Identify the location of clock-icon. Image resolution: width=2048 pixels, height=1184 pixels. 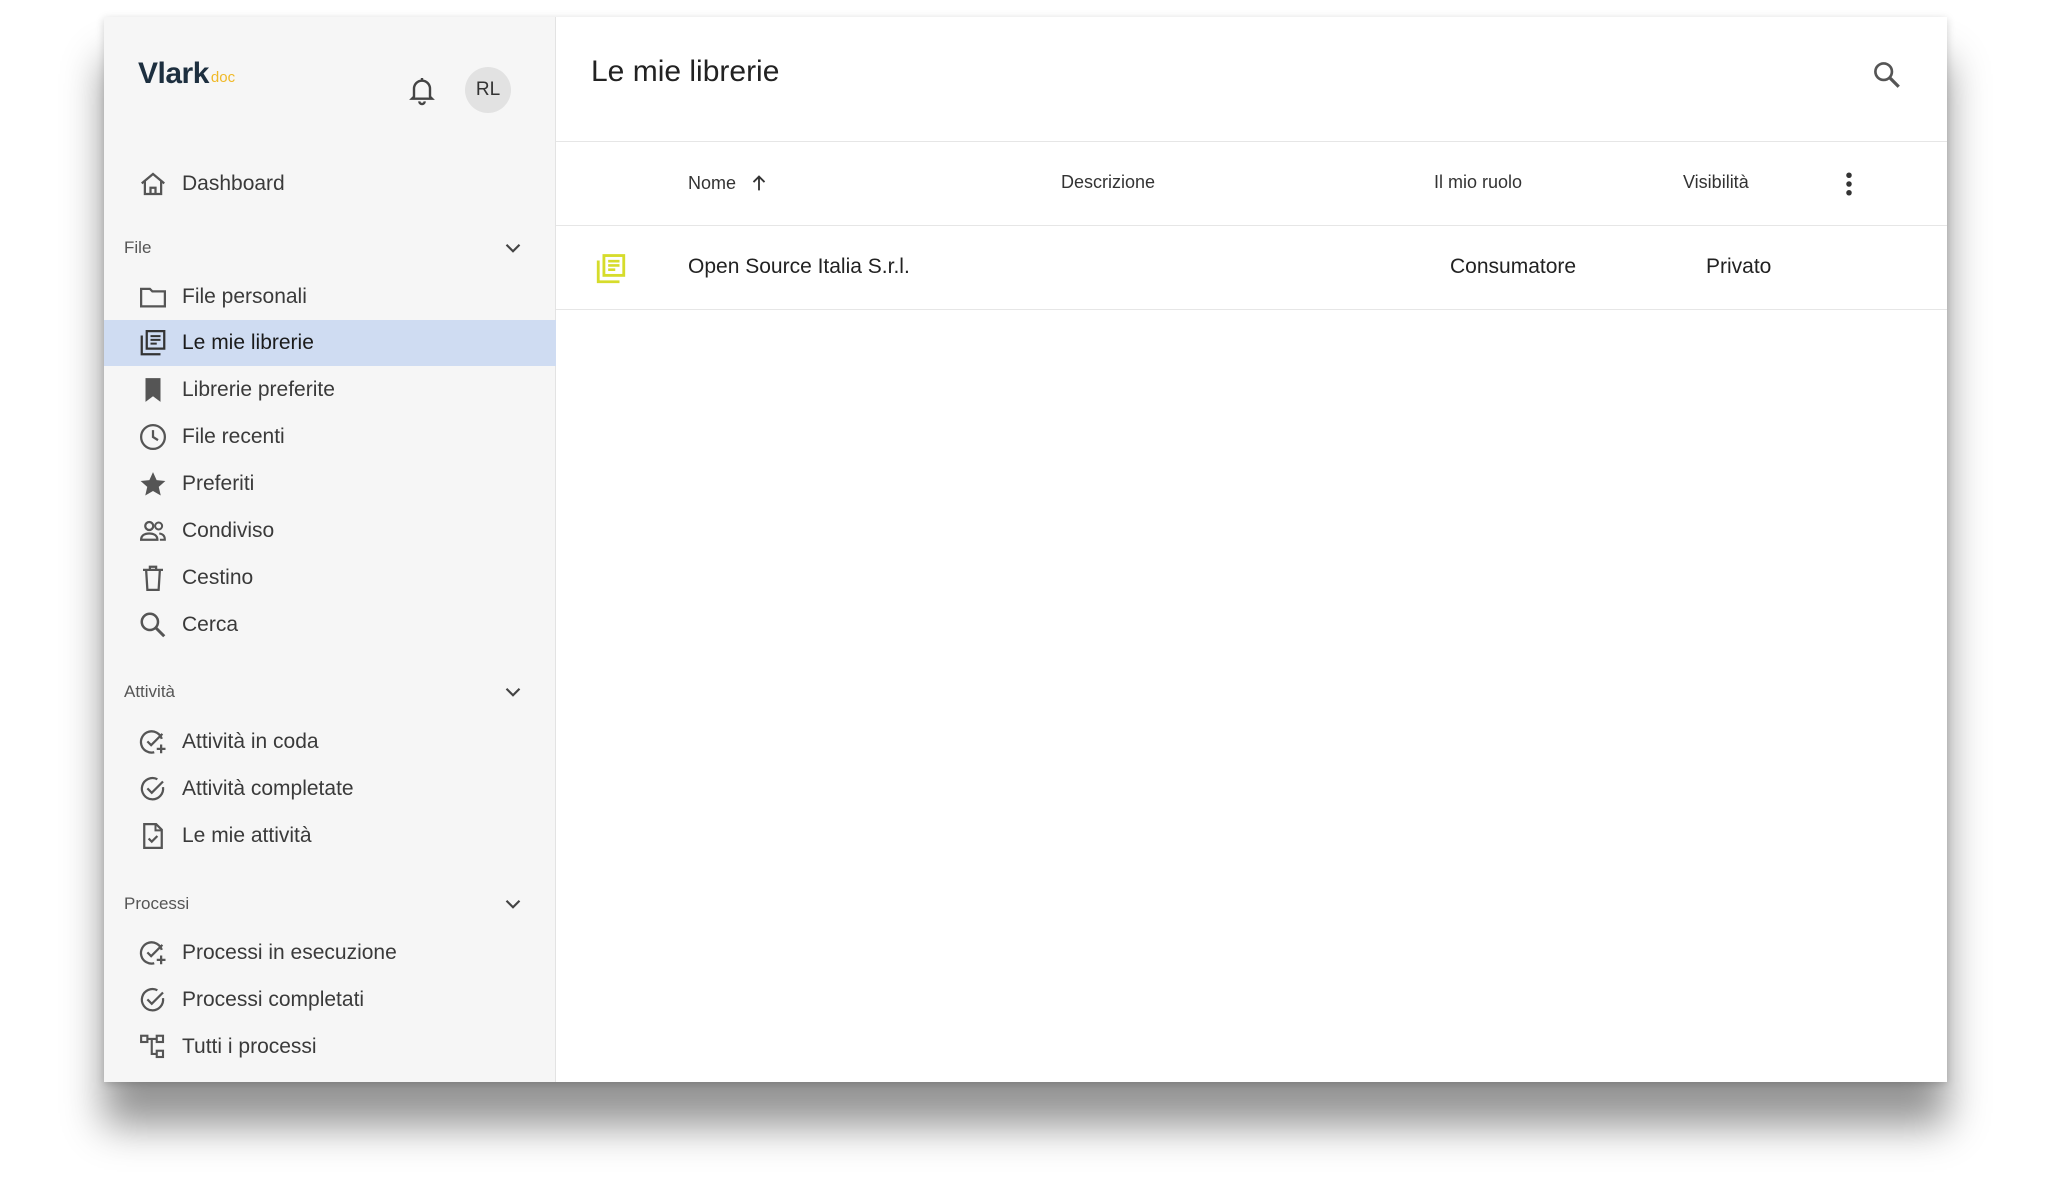
(153, 437).